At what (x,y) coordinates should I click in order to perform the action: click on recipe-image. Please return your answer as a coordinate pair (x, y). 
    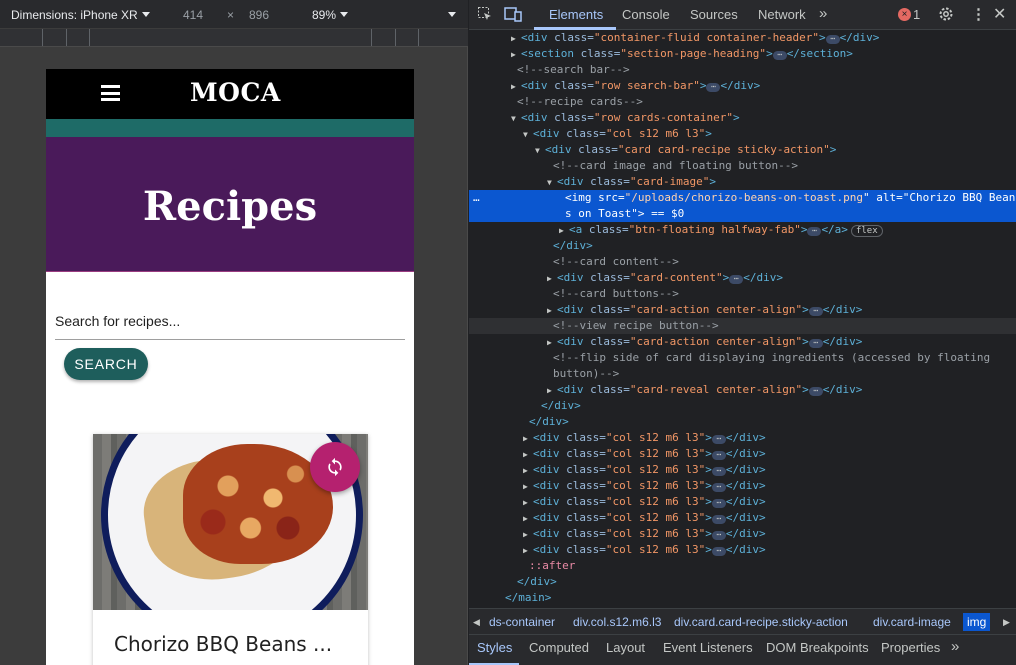
    Looking at the image, I should click on (230, 522).